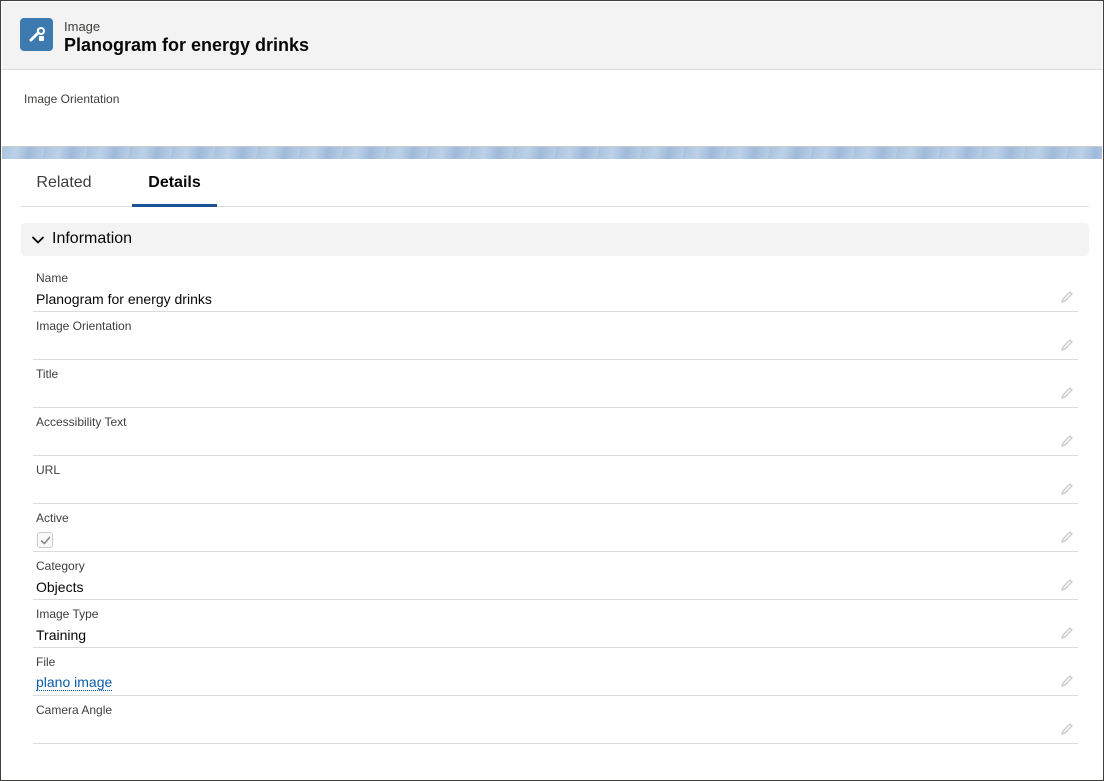 Image resolution: width=1104 pixels, height=781 pixels. Describe the element at coordinates (74, 710) in the screenshot. I see `field-label: Camera Angle` at that location.